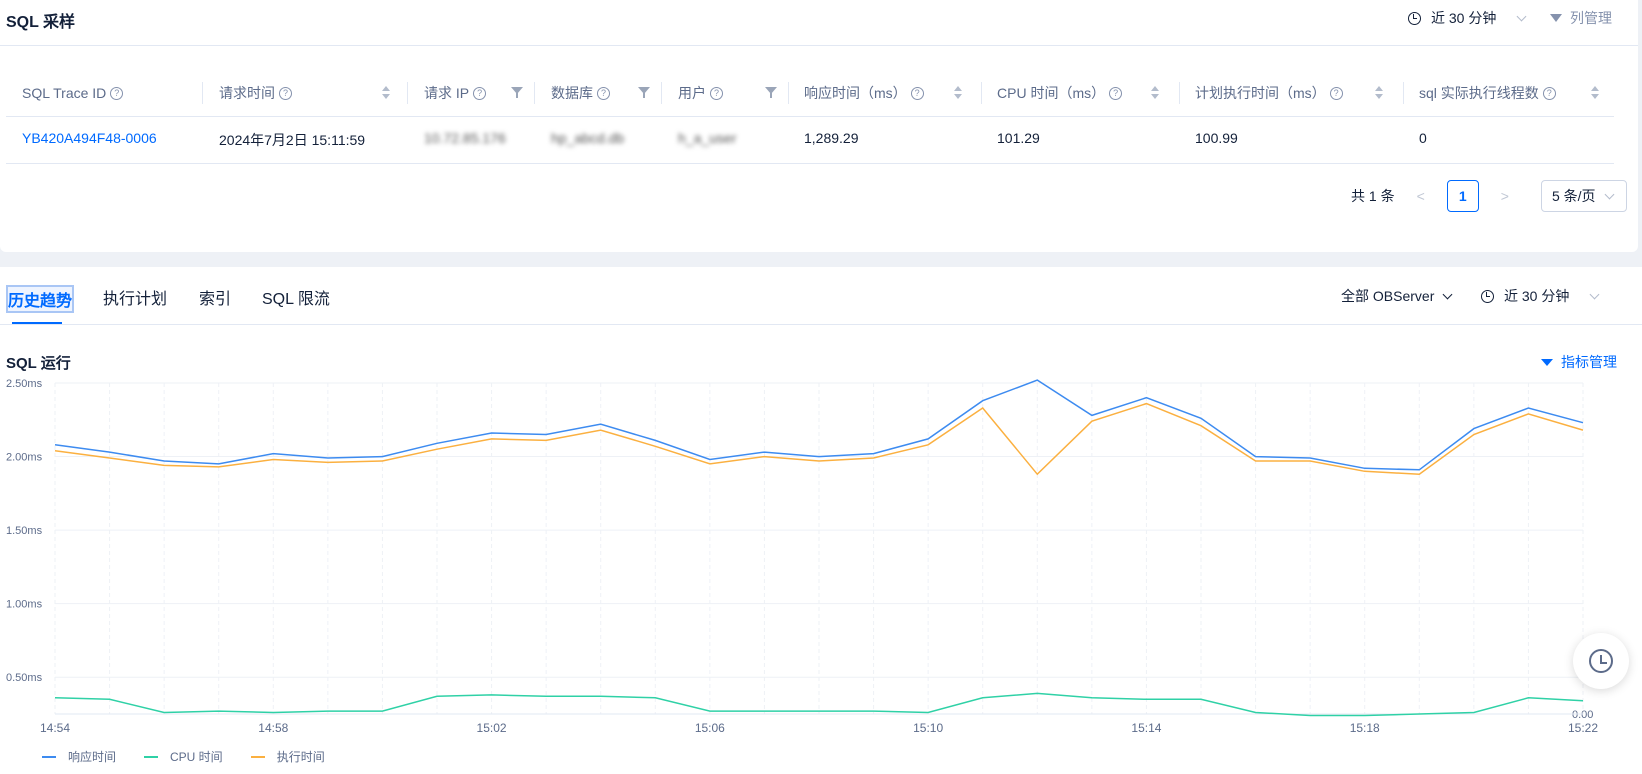 Image resolution: width=1642 pixels, height=774 pixels. I want to click on x-tick-label: 14:54, so click(55, 728).